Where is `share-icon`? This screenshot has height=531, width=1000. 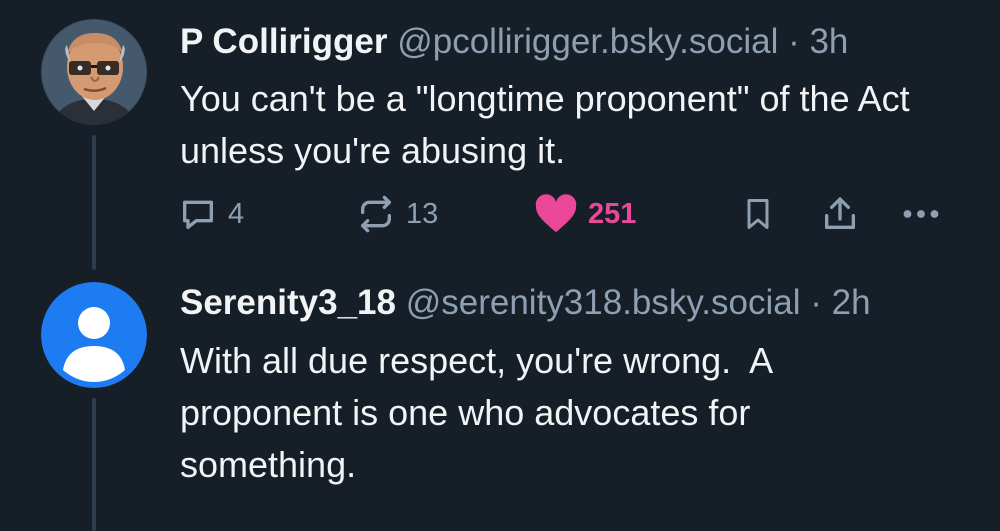 share-icon is located at coordinates (840, 213).